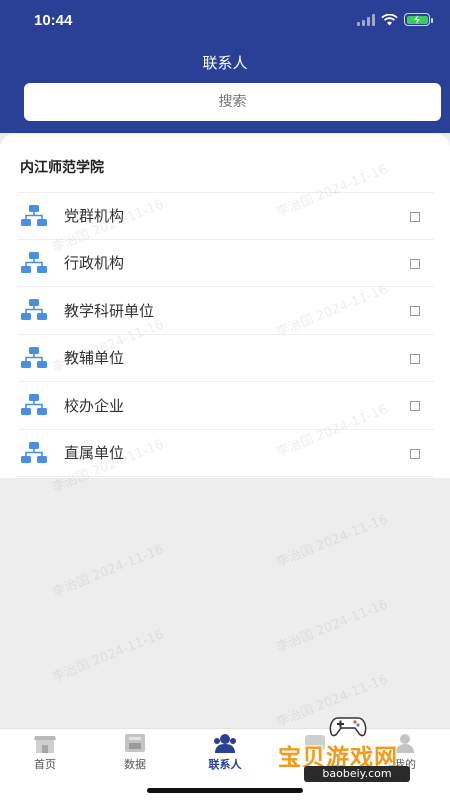 The height and width of the screenshot is (800, 450). What do you see at coordinates (94, 453) in the screenshot?
I see `unit-label: 直属单位` at bounding box center [94, 453].